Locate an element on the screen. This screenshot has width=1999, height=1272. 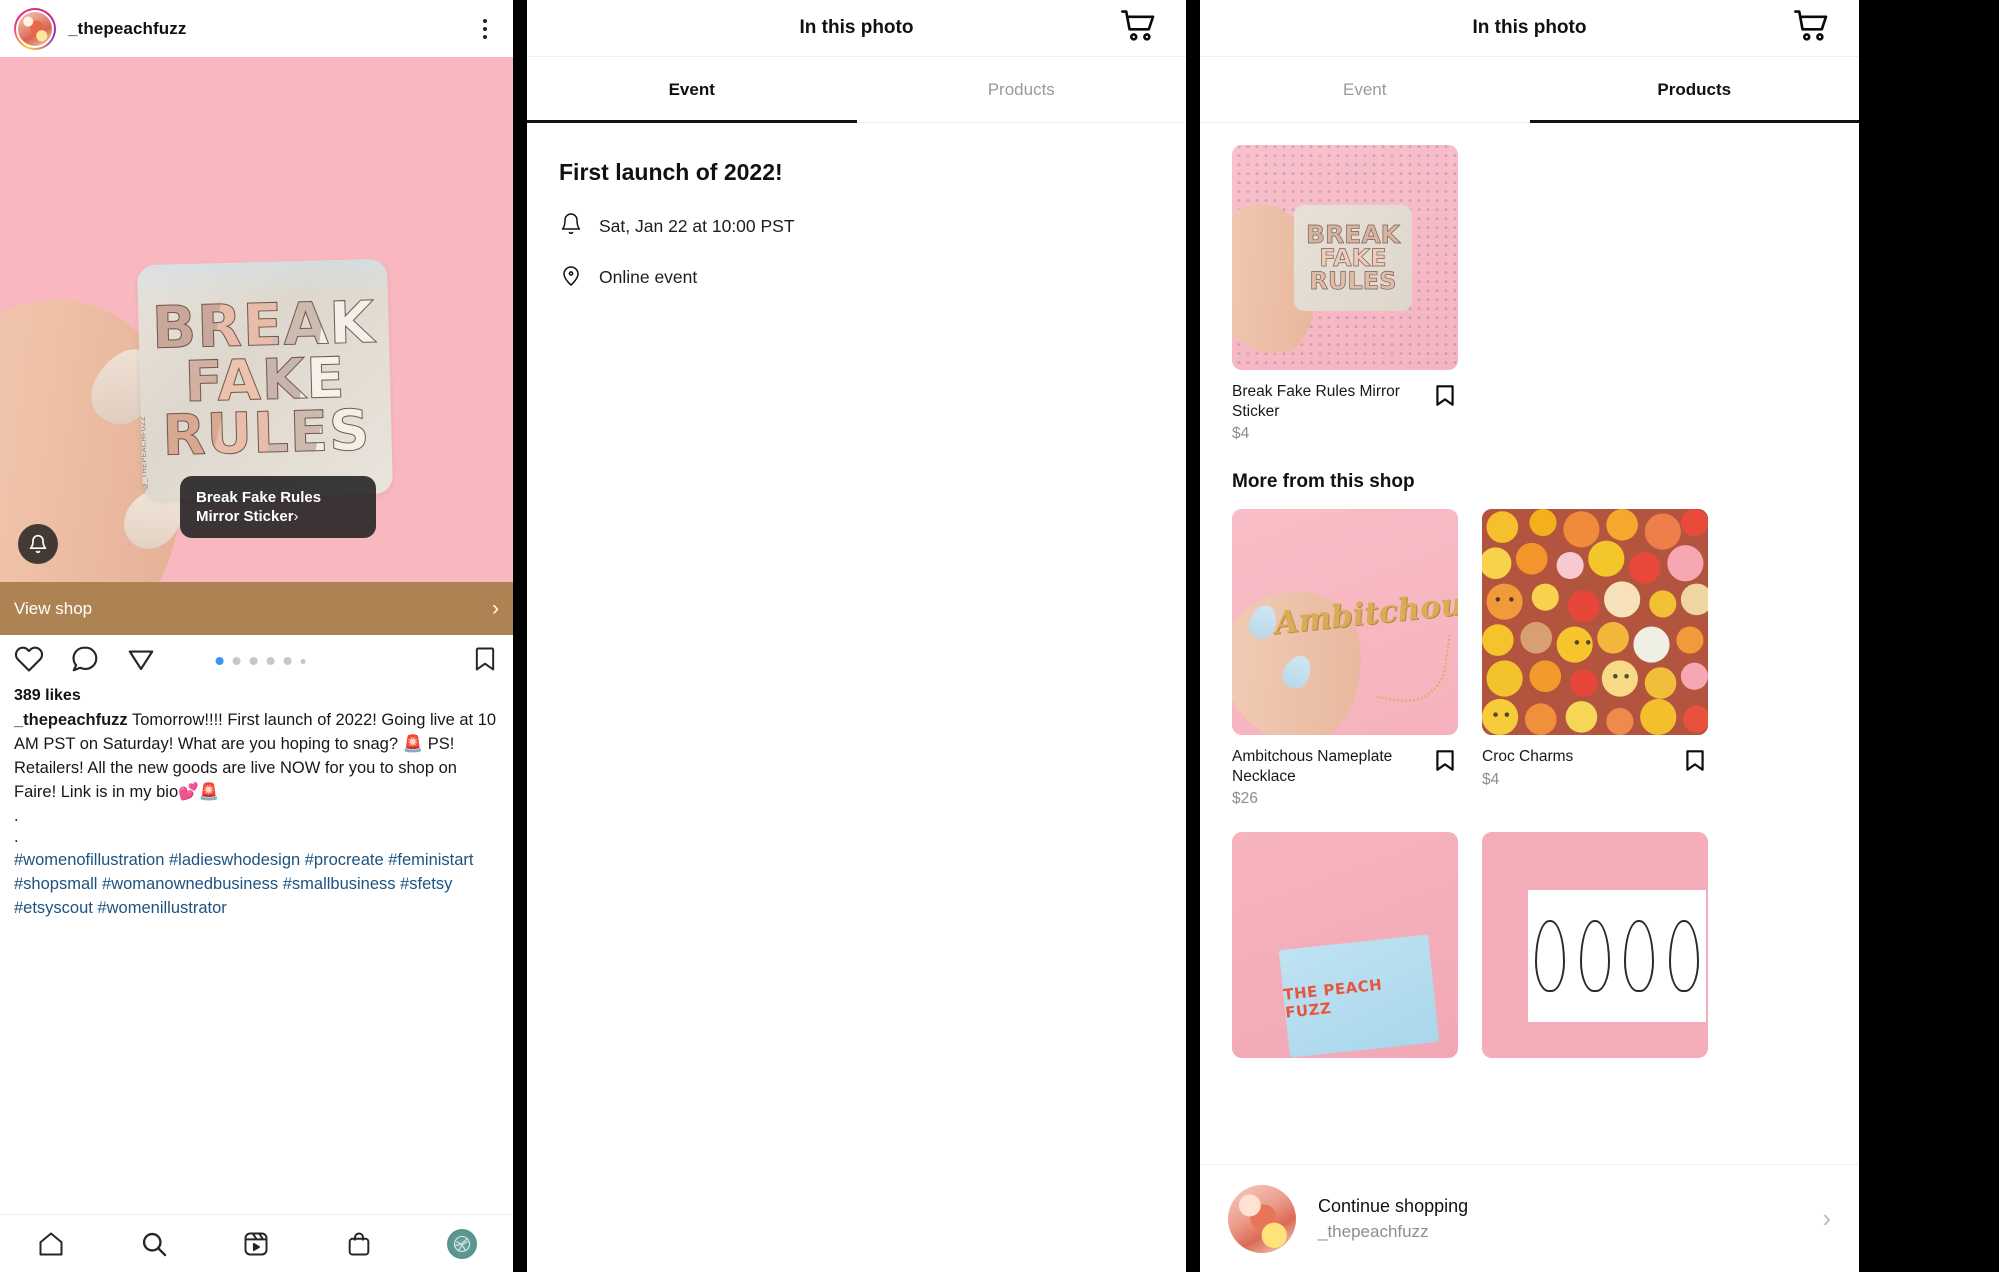
prints-product-art is located at coordinates (1595, 945).